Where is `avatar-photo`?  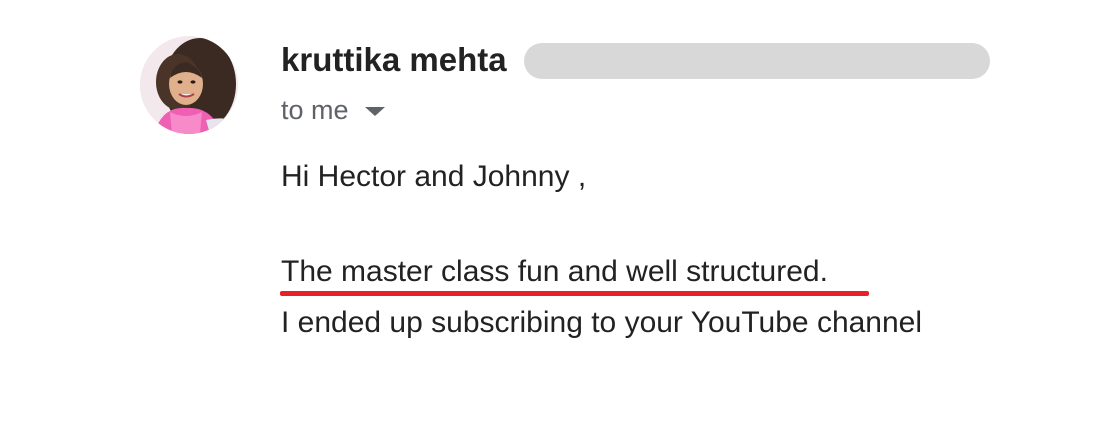 avatar-photo is located at coordinates (189, 85).